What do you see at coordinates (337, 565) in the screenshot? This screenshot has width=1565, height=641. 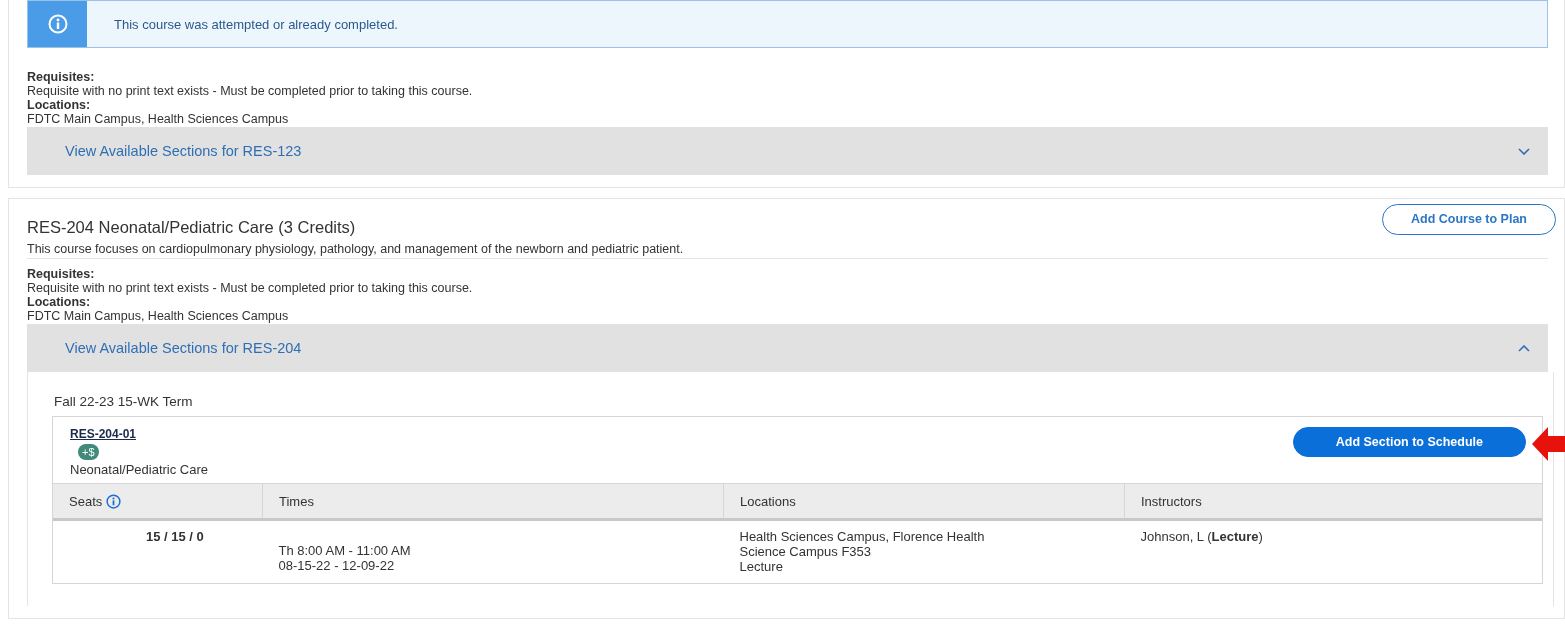 I see `meeting-time: 08-15-22 - 12-09-22` at bounding box center [337, 565].